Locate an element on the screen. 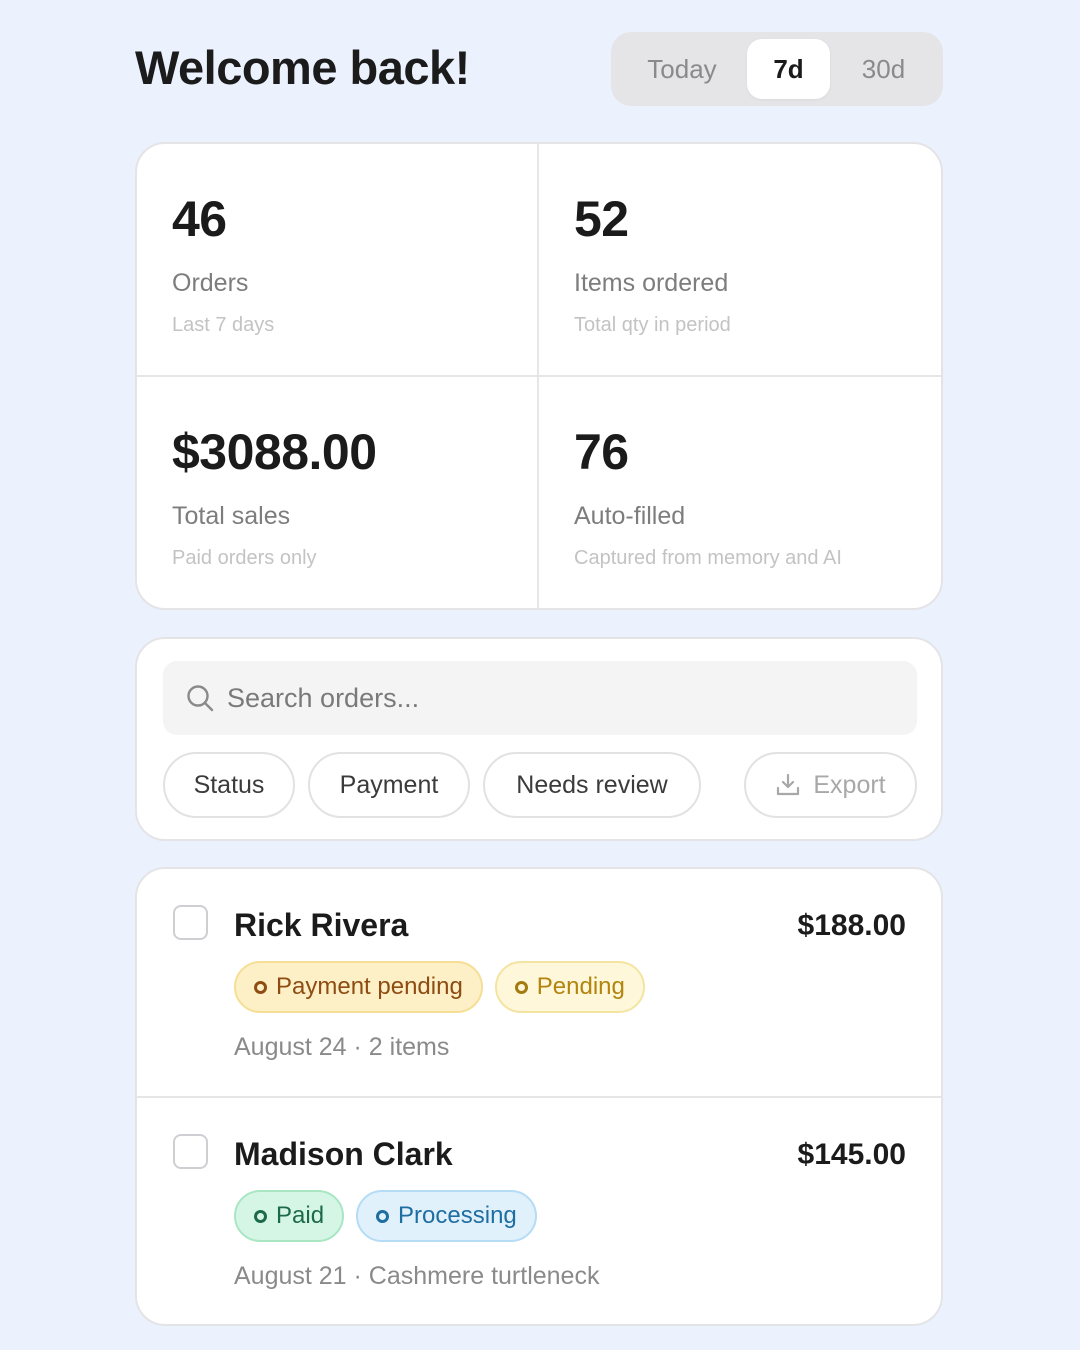  export-button: Export is located at coordinates (830, 785).